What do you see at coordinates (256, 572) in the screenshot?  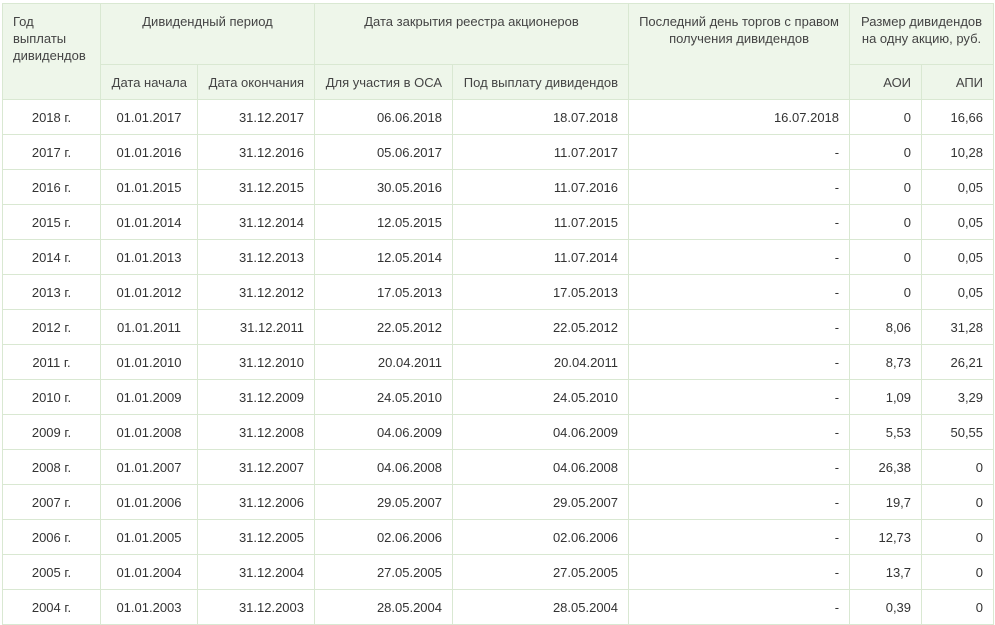 I see `cell-end-date: 31.12.2004` at bounding box center [256, 572].